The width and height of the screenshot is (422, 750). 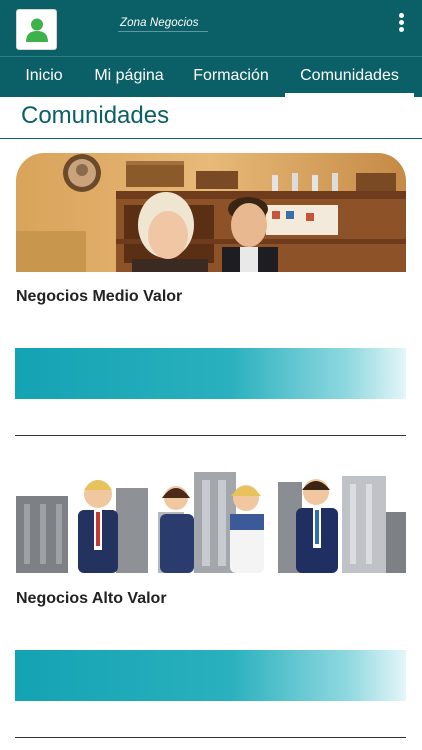 I want to click on tab-inicio: Inicio, so click(x=44, y=77).